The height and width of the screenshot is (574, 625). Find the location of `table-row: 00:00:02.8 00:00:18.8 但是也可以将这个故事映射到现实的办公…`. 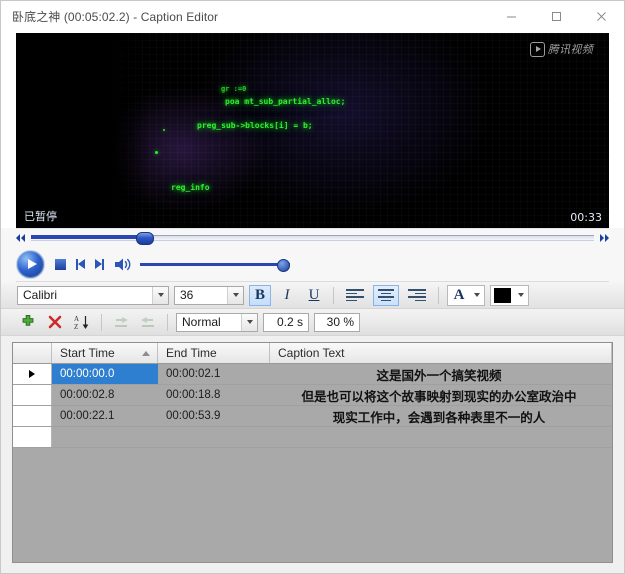

table-row: 00:00:02.8 00:00:18.8 但是也可以将这个故事映射到现实的办公… is located at coordinates (312, 395).